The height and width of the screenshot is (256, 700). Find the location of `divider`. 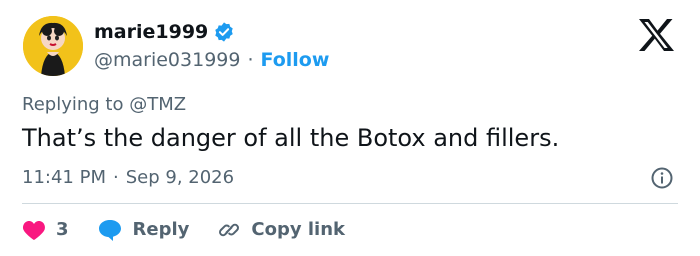

divider is located at coordinates (350, 203).